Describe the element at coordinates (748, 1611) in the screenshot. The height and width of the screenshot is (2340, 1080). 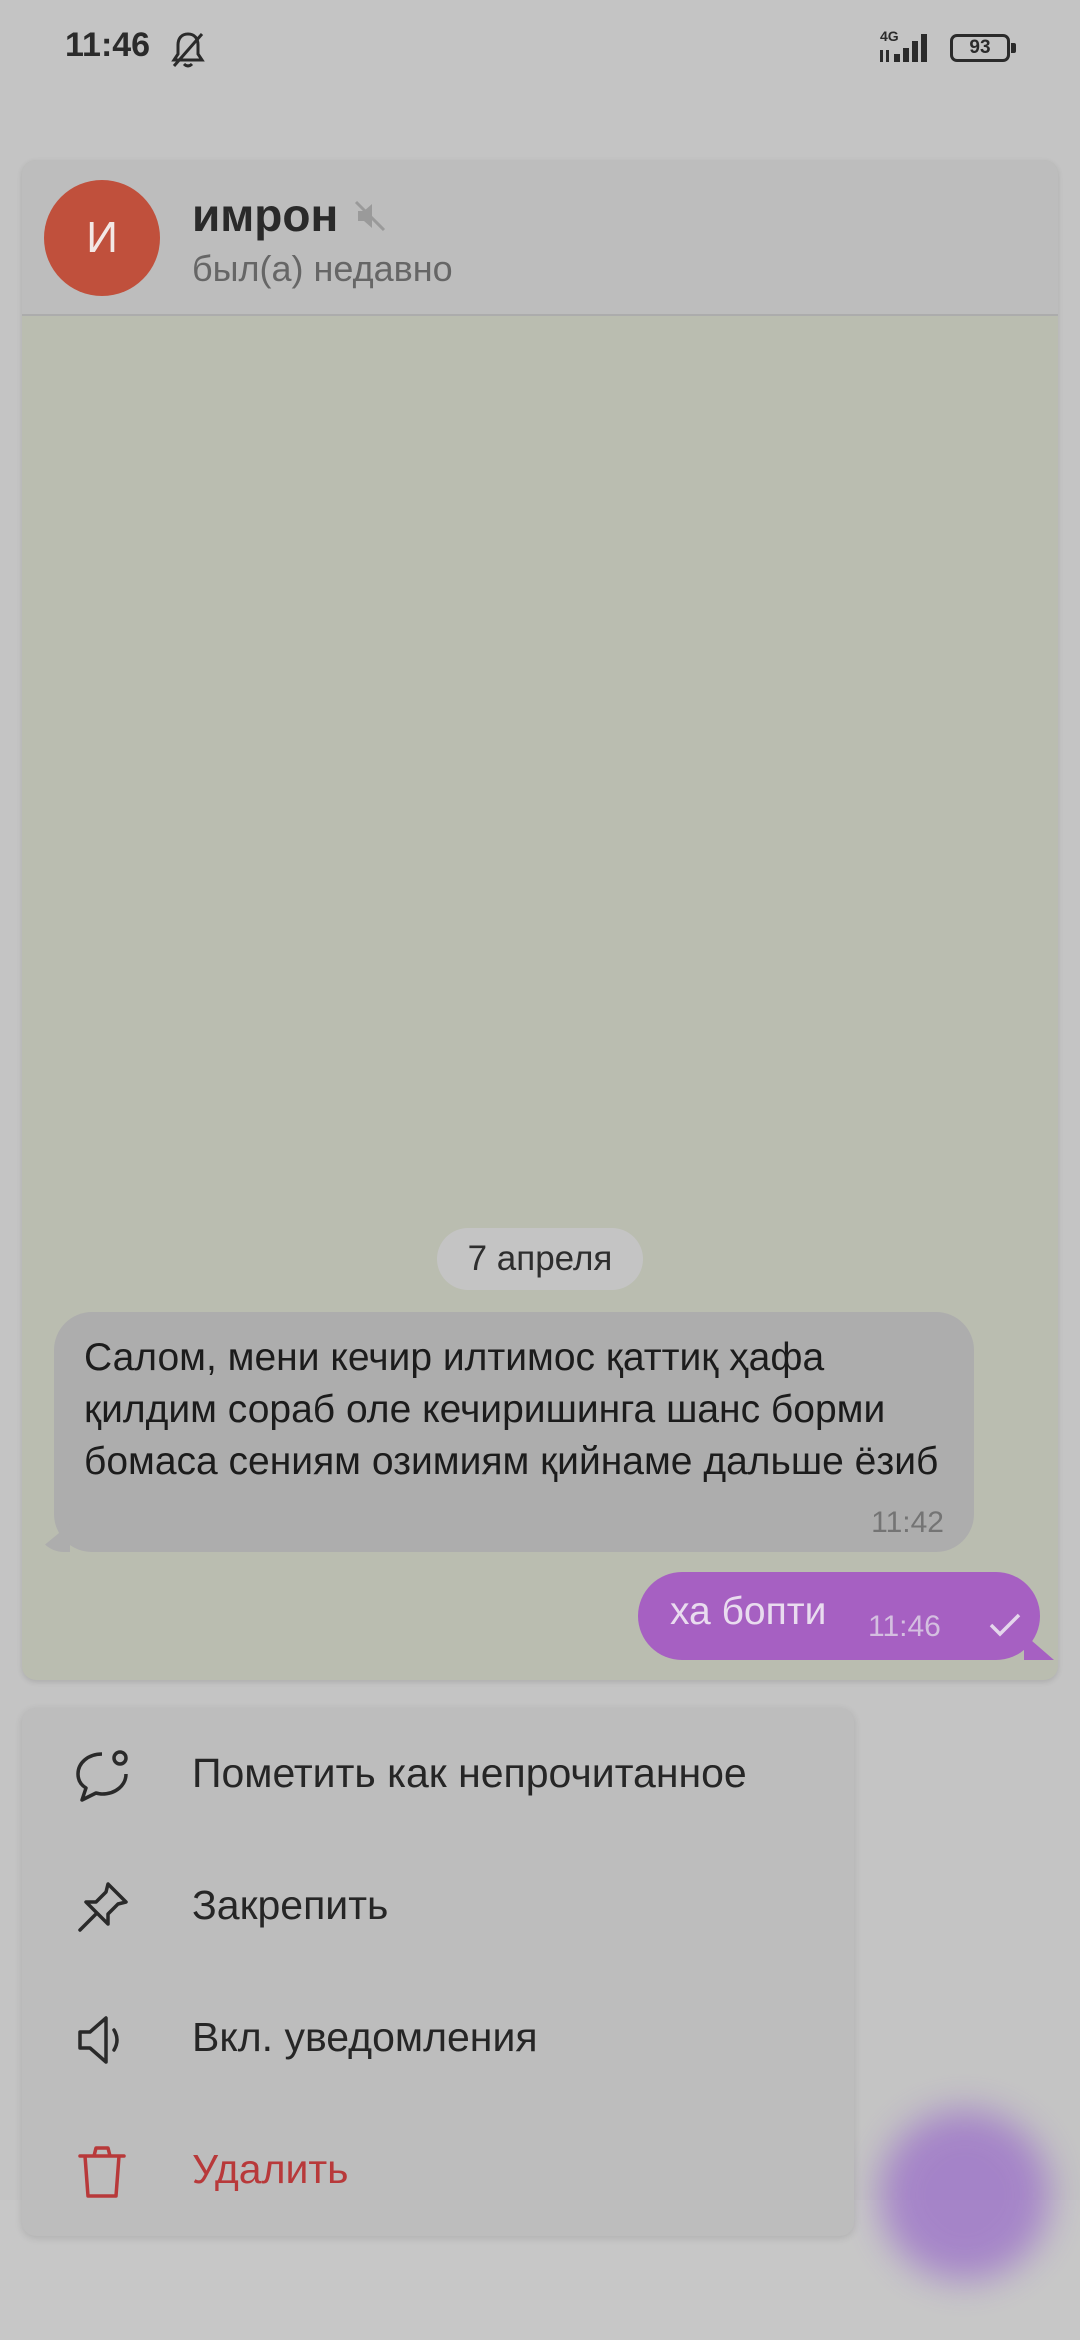
I see `message-text: ха бопти` at that location.